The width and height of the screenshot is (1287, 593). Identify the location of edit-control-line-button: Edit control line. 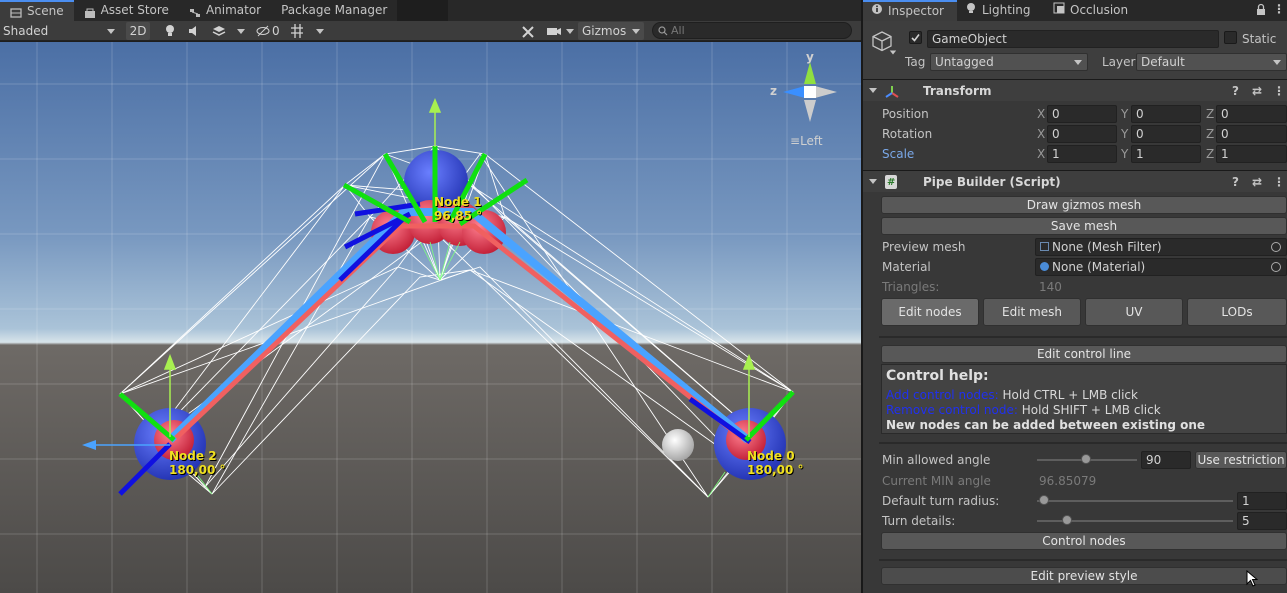
(1084, 354).